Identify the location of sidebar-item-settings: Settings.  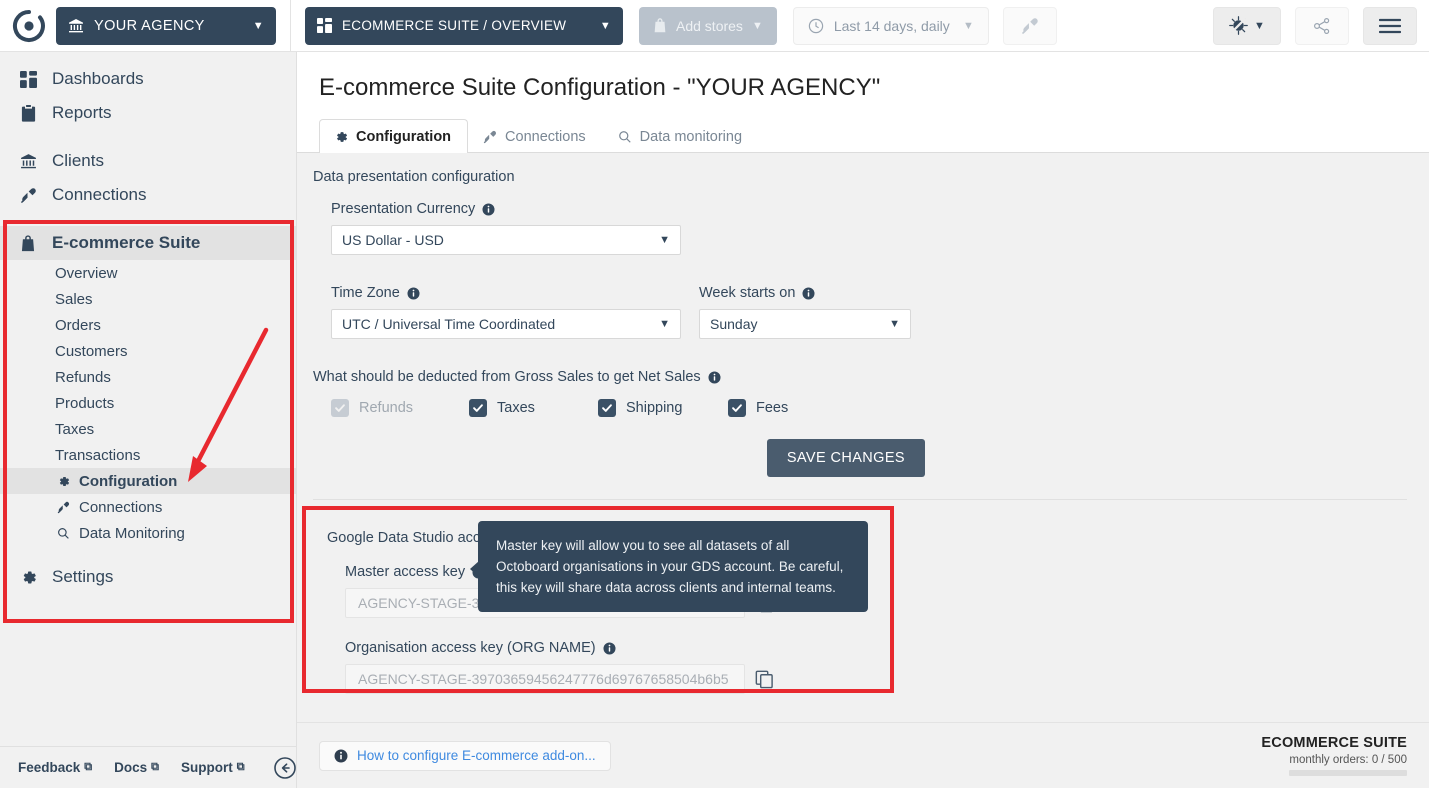
(148, 577).